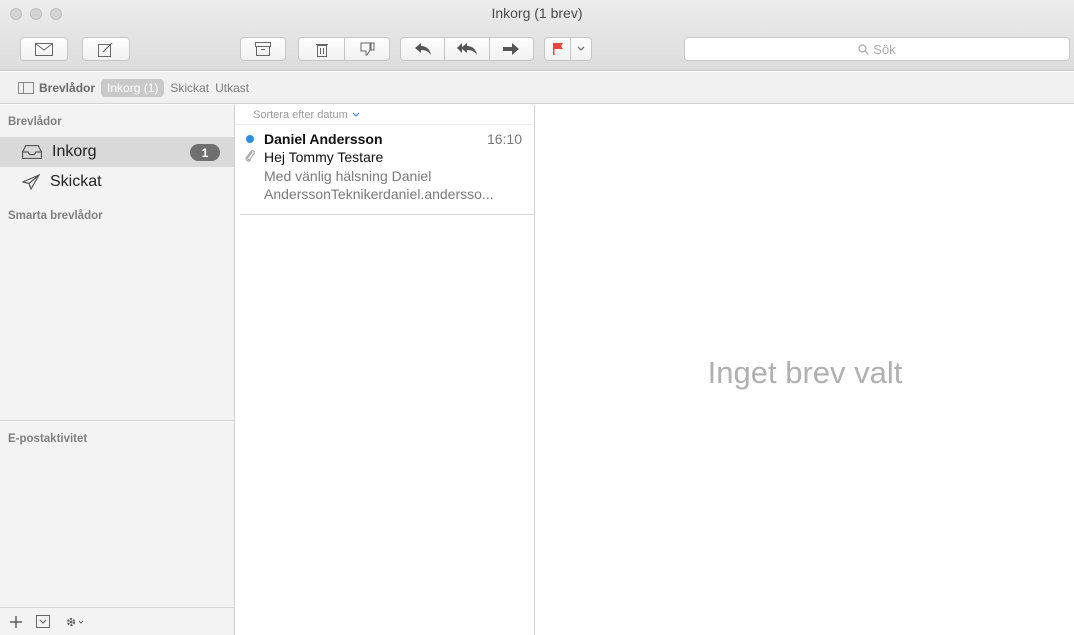 The image size is (1074, 635). I want to click on forward-button, so click(511, 49).